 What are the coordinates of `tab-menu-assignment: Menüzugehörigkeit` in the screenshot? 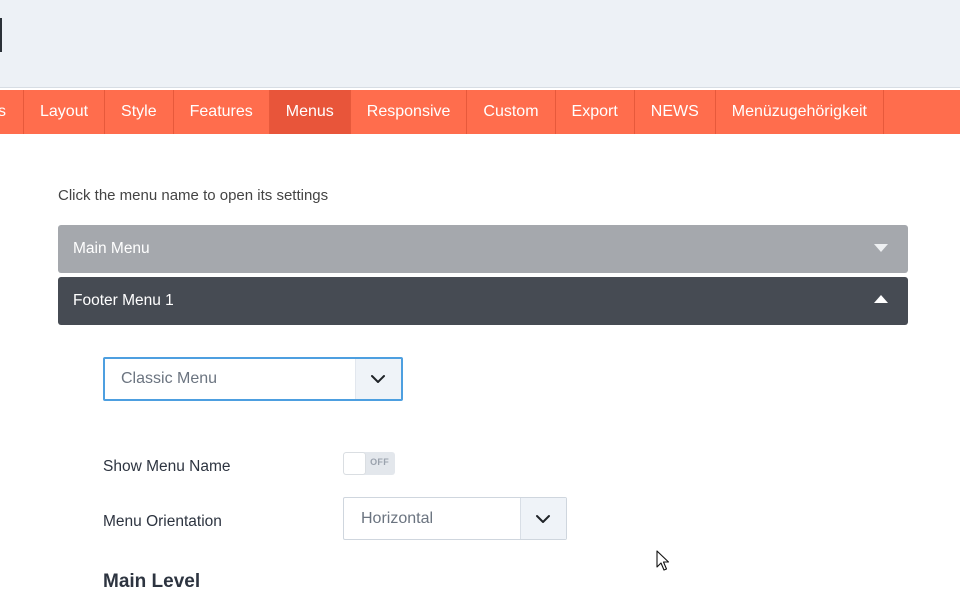 It's located at (800, 112).